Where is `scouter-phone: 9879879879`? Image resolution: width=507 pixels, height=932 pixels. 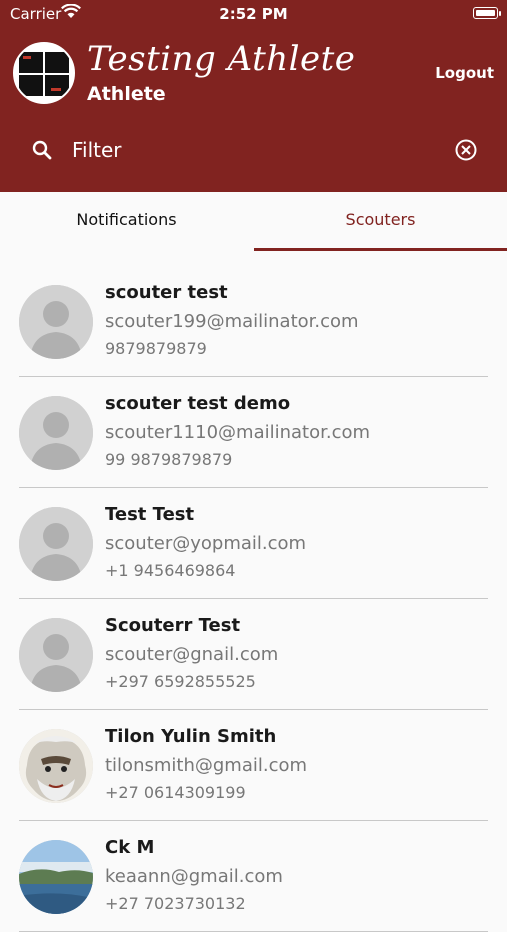 scouter-phone: 9879879879 is located at coordinates (156, 348).